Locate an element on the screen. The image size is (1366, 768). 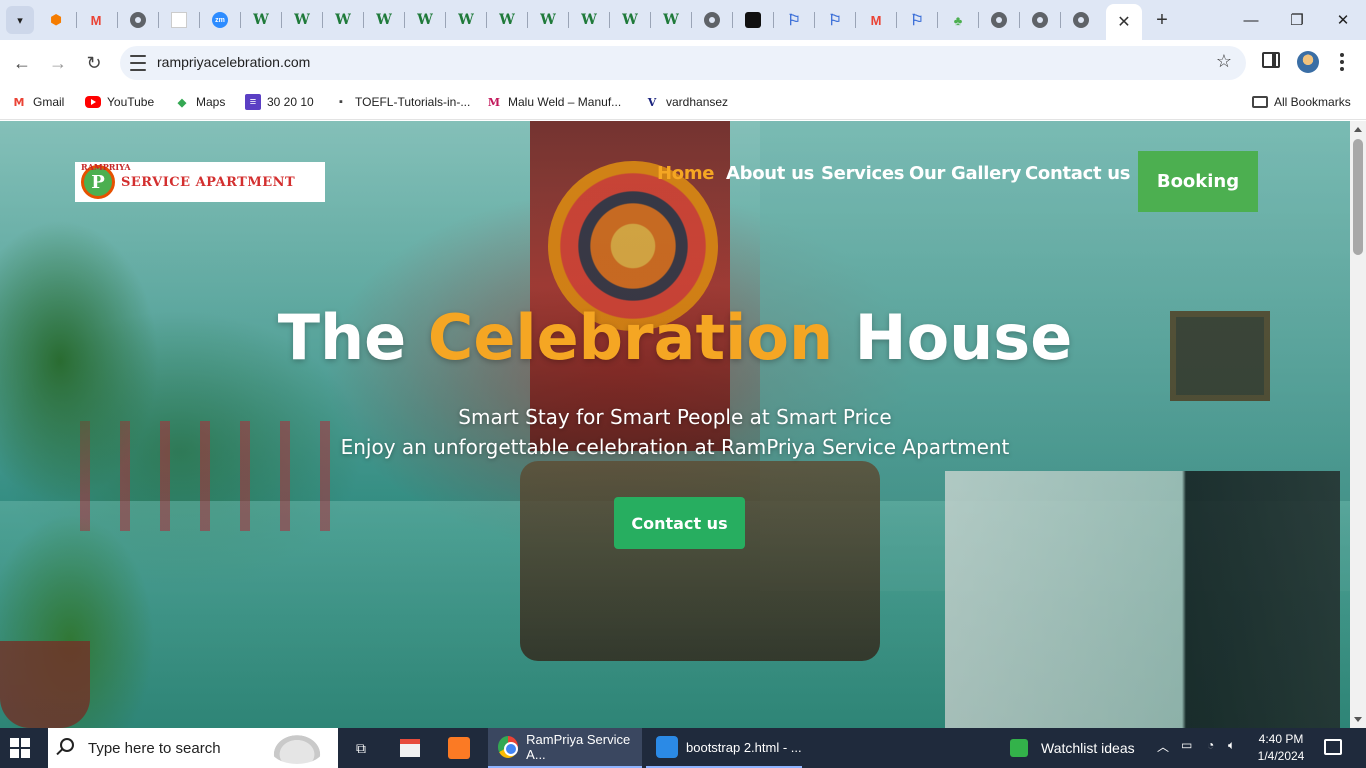
profile-avatar is located at coordinates (1308, 62).